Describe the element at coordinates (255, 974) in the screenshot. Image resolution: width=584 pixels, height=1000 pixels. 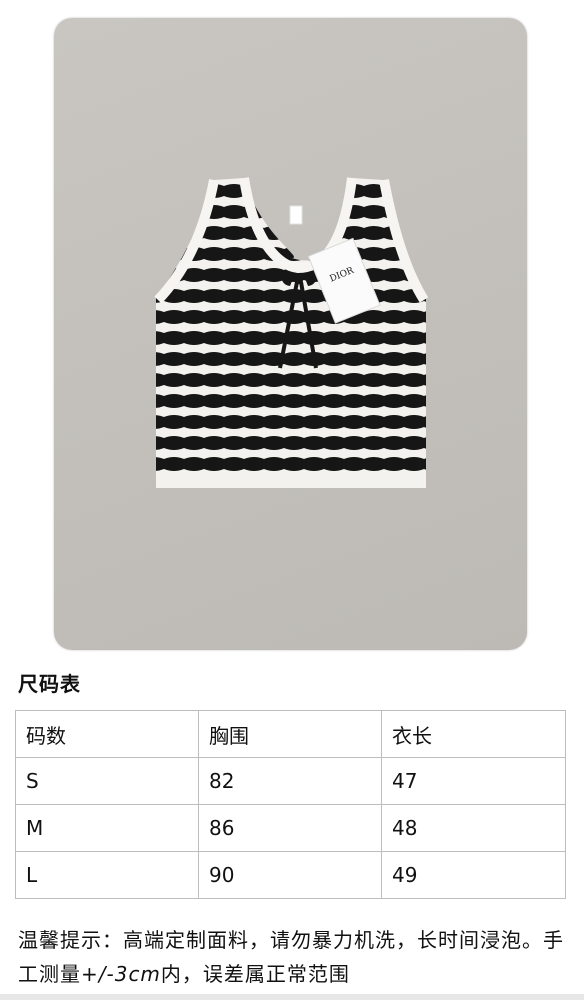
I see `notice-text-b: 内，误差属正常范围` at that location.